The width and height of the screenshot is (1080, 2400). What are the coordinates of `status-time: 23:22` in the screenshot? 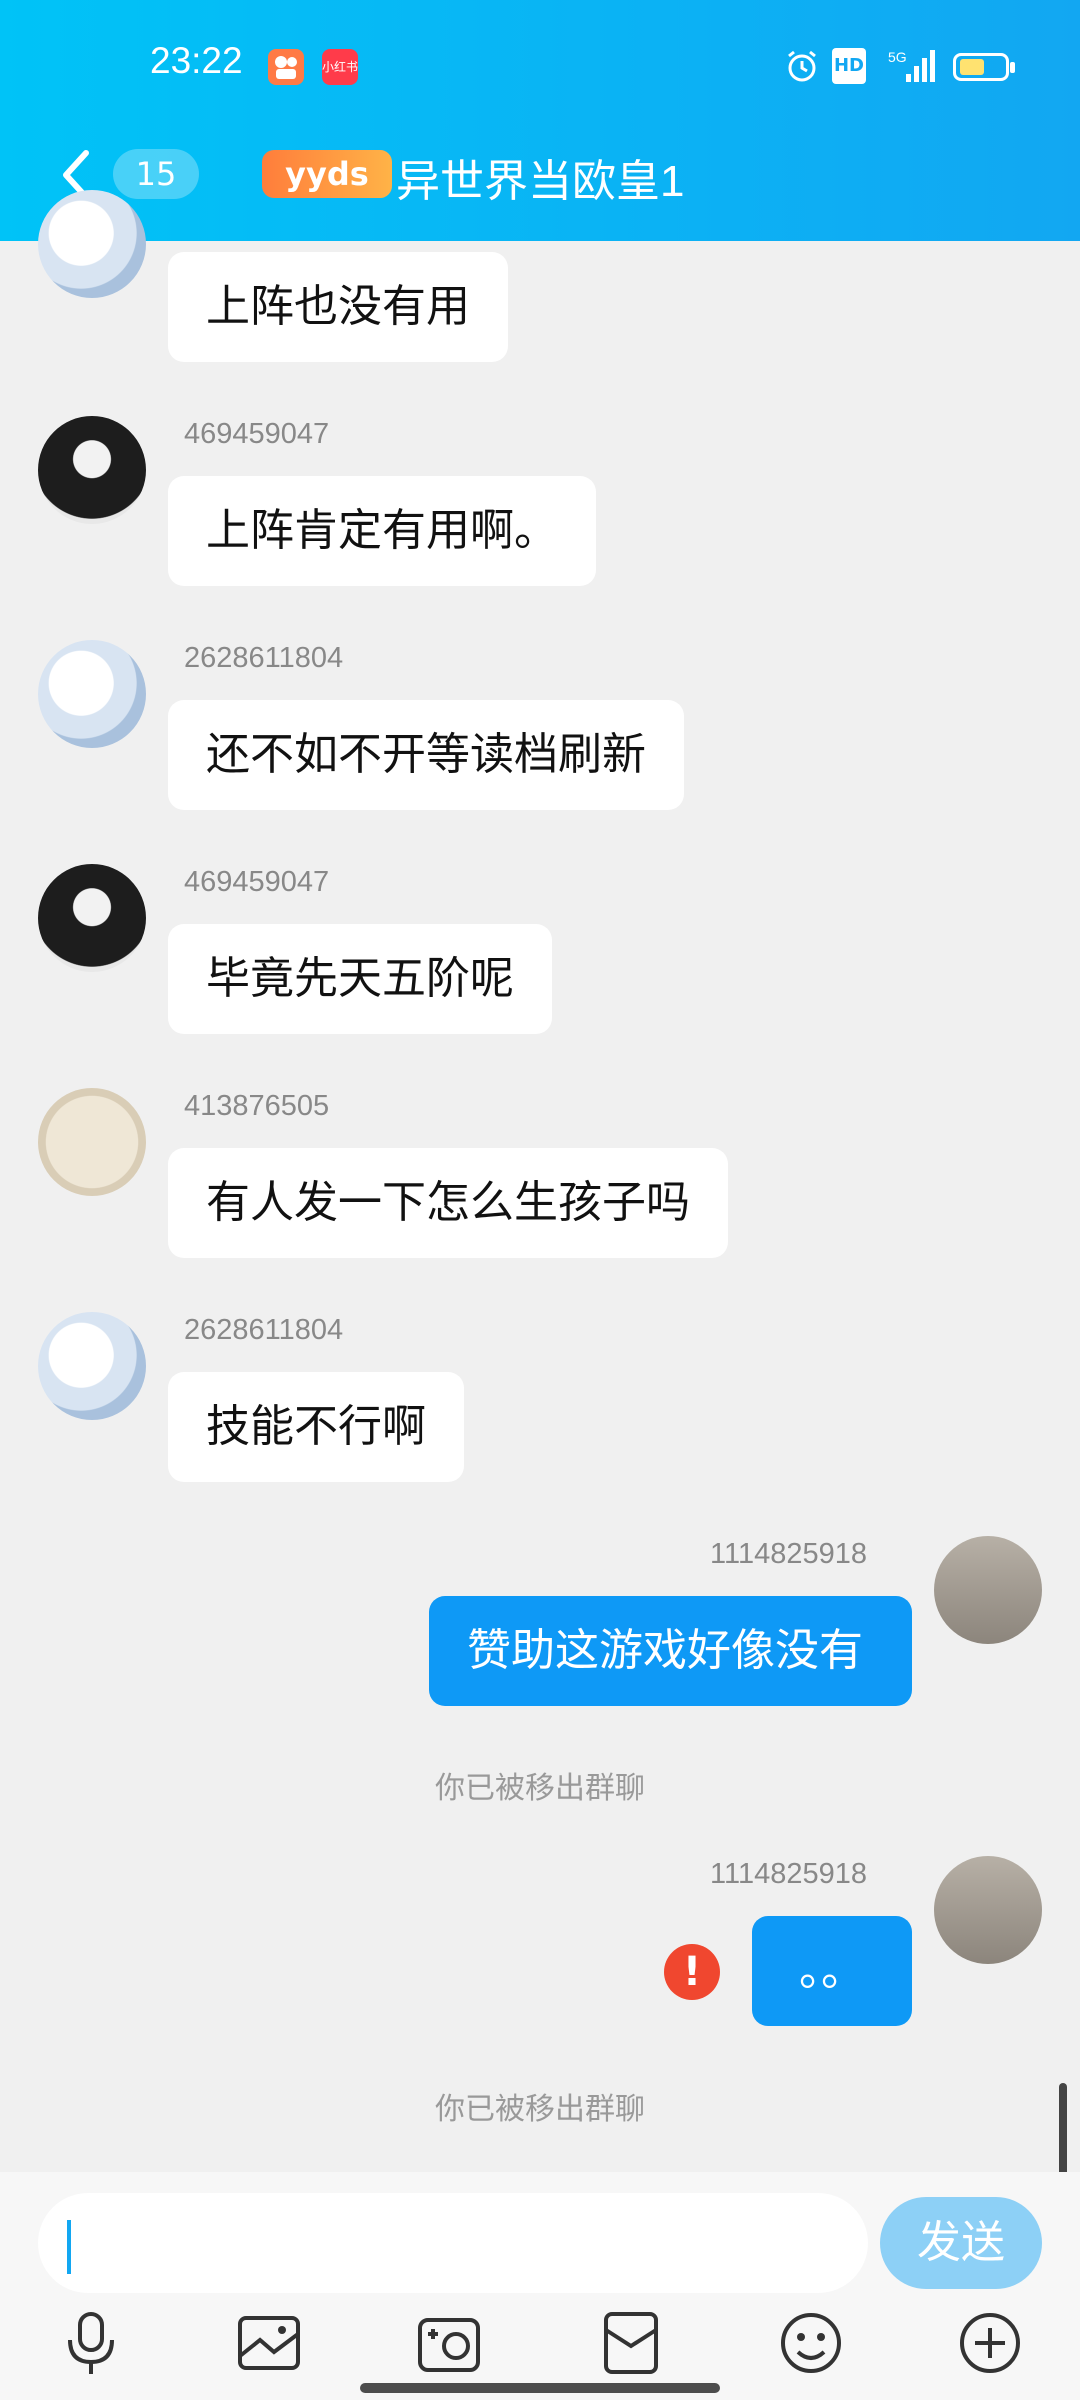 It's located at (196, 60).